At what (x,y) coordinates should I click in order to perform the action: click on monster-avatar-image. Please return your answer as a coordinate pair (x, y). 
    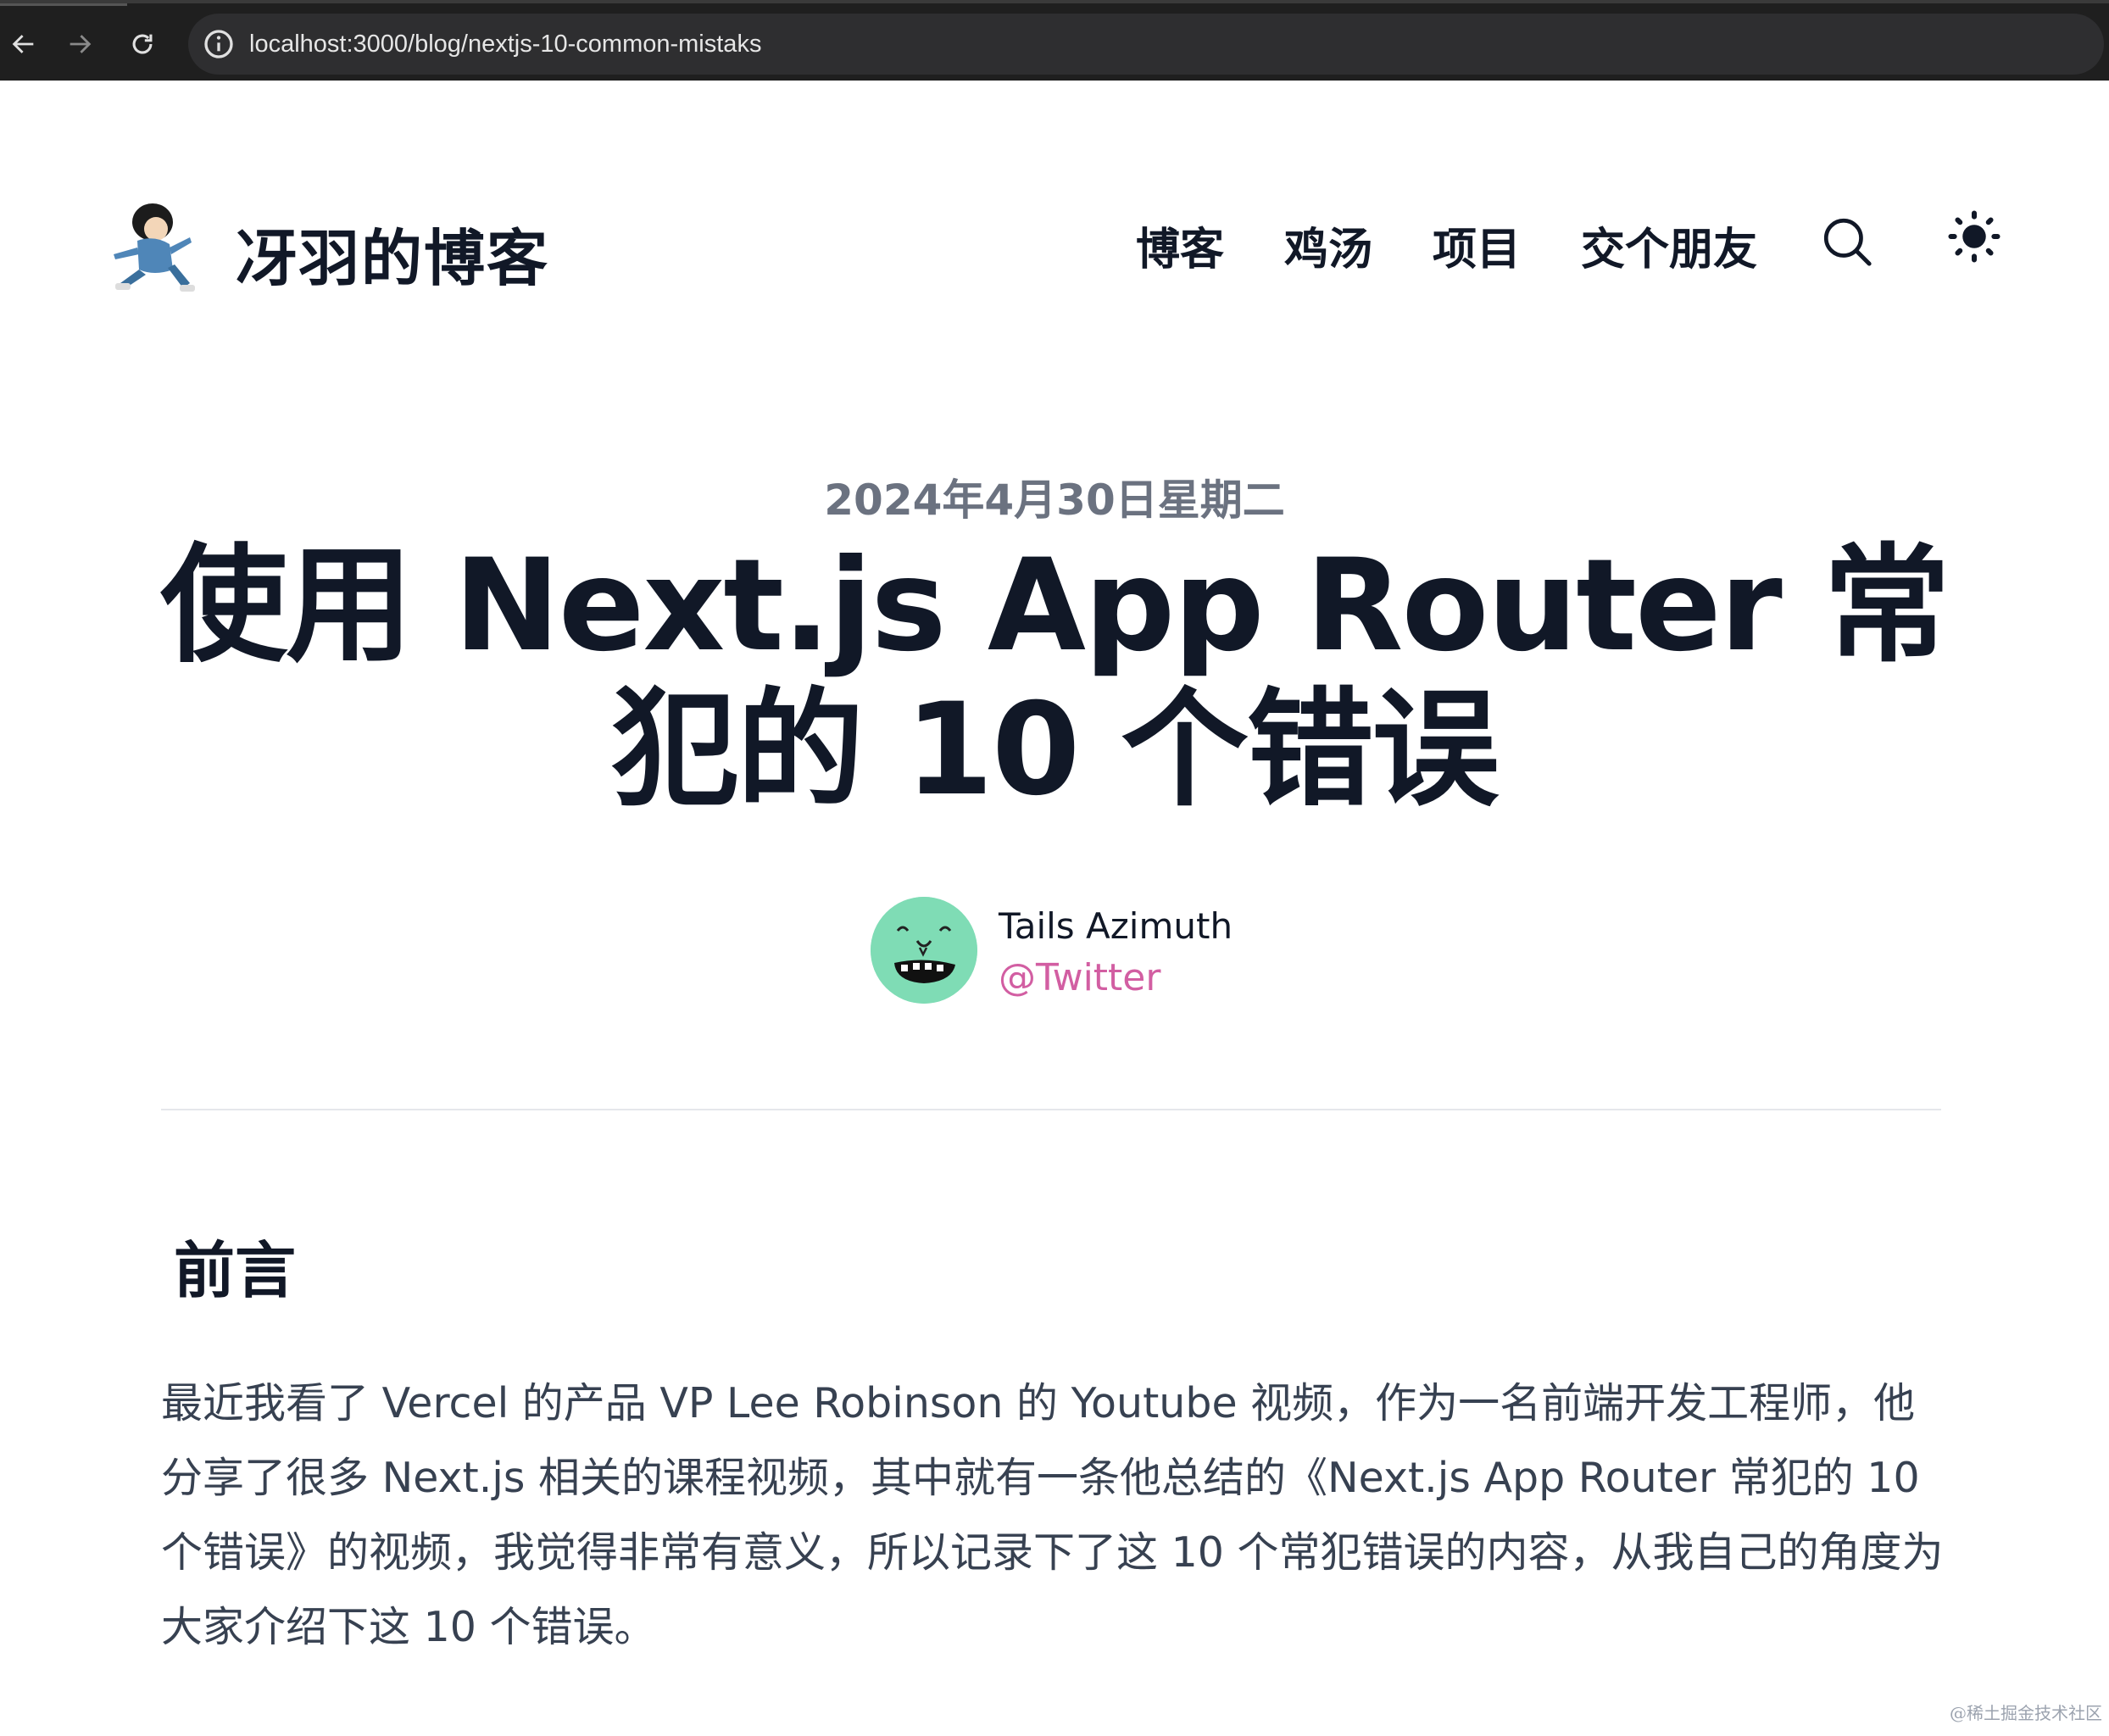
    Looking at the image, I should click on (924, 950).